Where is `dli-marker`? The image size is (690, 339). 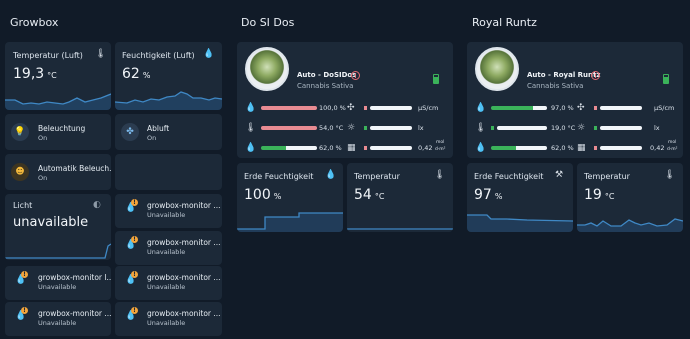
dli-marker is located at coordinates (365, 148).